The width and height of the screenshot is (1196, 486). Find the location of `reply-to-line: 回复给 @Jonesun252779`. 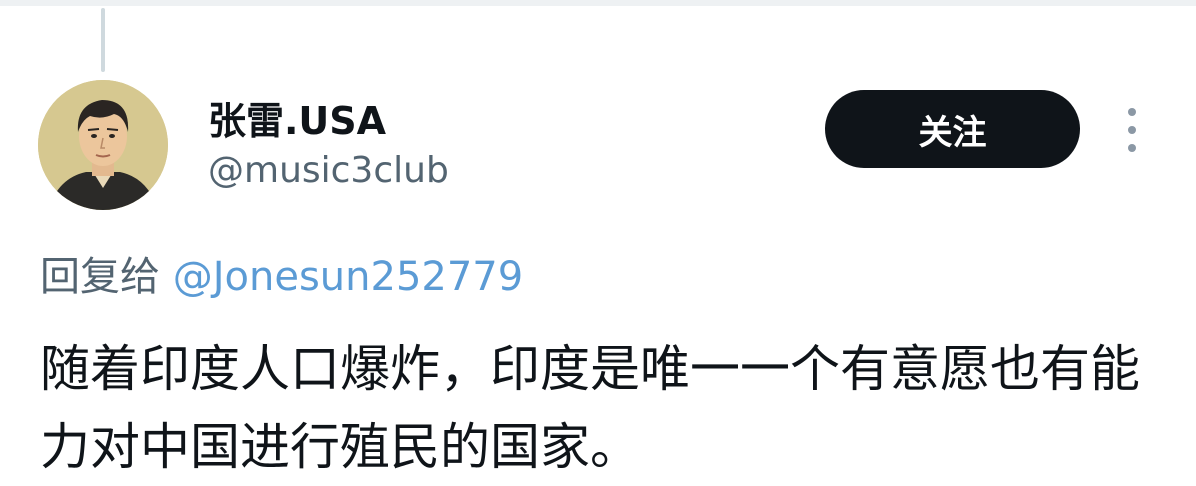

reply-to-line: 回复给 @Jonesun252779 is located at coordinates (281, 273).